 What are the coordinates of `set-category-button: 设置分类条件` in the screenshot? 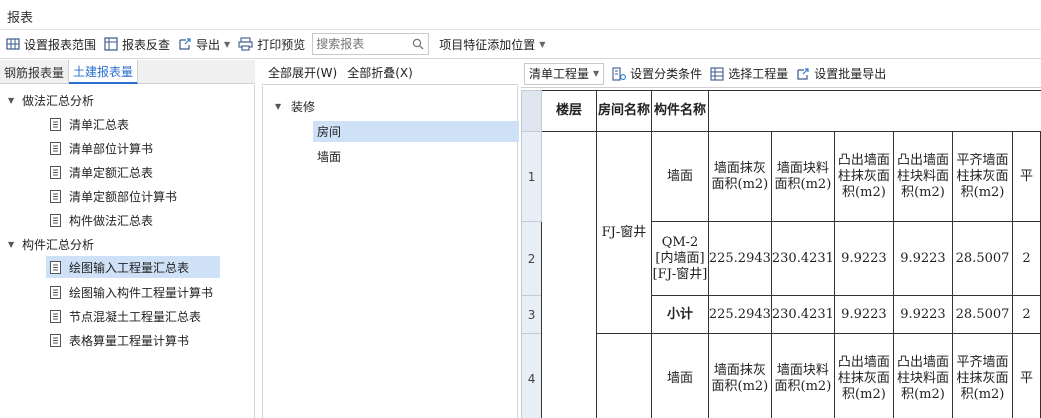 It's located at (657, 74).